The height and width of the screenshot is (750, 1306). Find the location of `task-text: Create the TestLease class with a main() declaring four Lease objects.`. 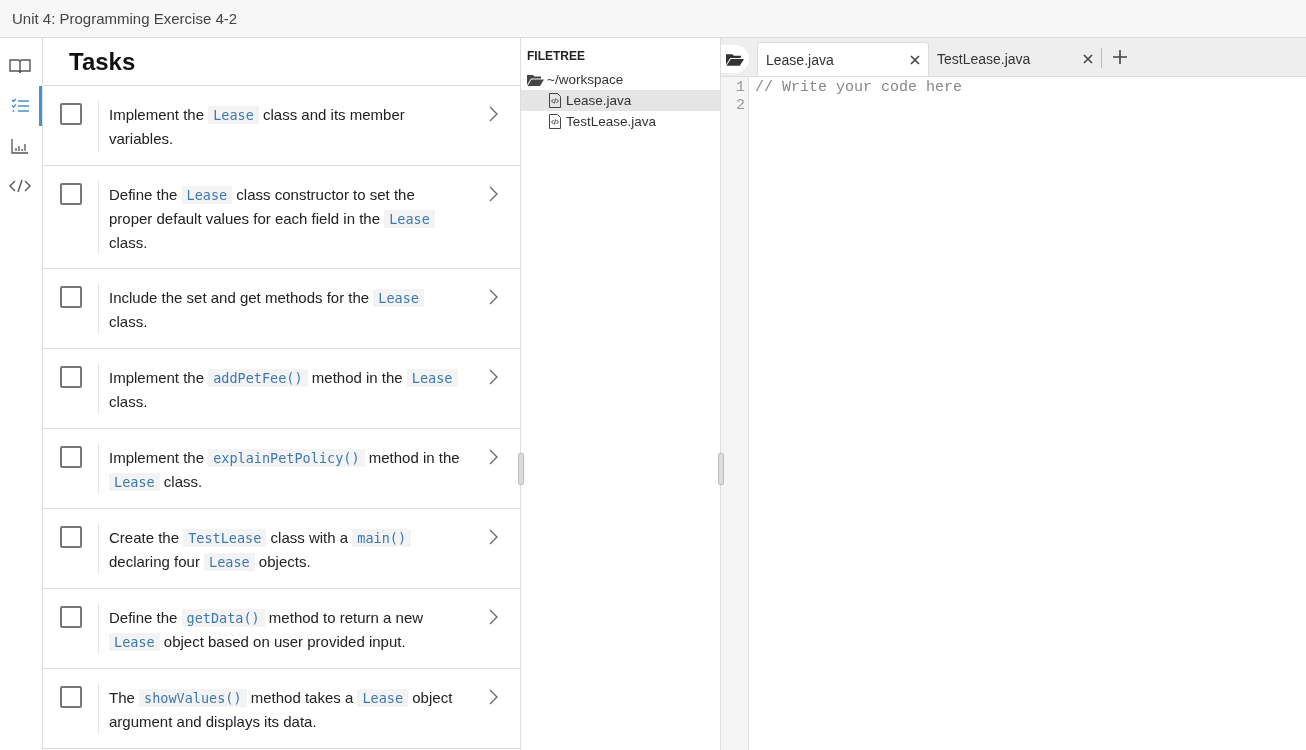

task-text: Create the TestLease class with a main() declaring four Lease objects. is located at coordinates (285, 550).